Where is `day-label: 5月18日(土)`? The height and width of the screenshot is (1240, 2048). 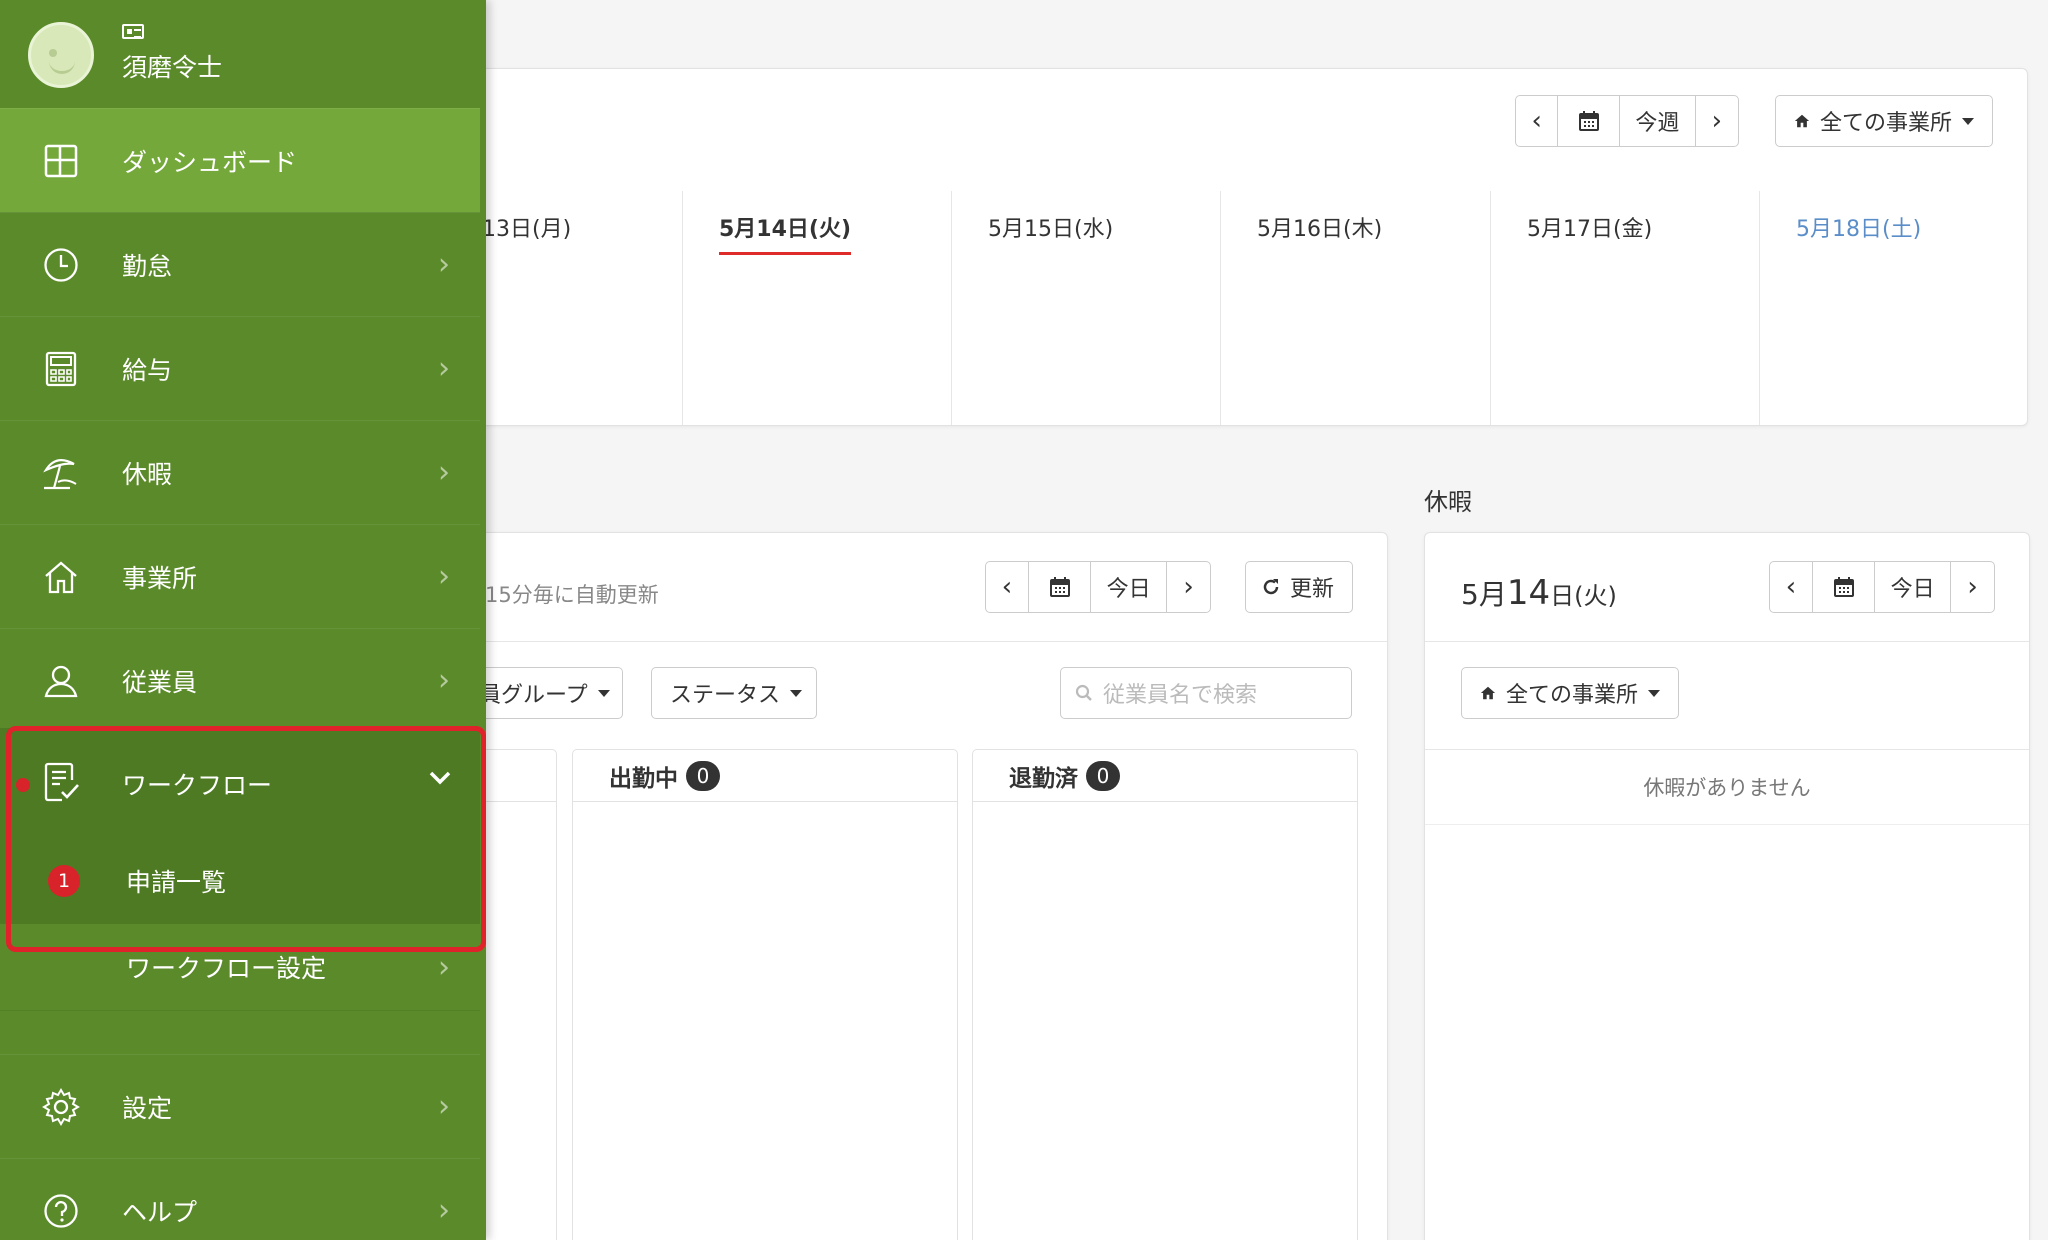 day-label: 5月18日(土) is located at coordinates (1859, 229).